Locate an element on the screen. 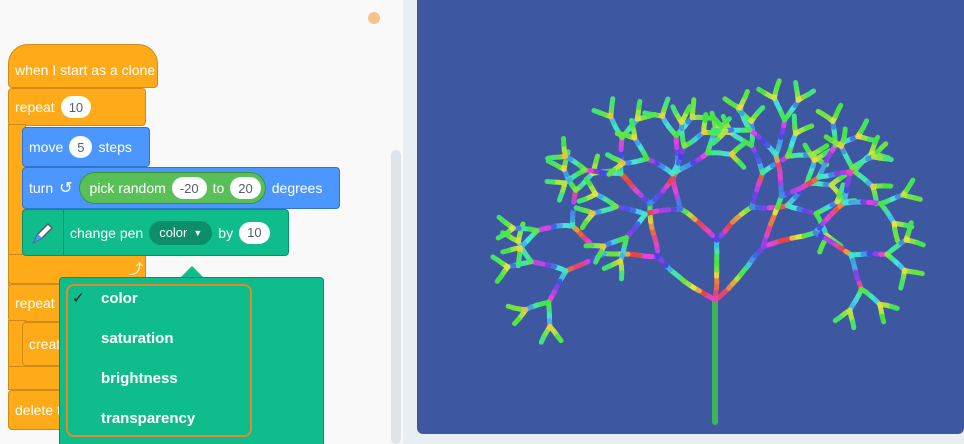 Image resolution: width=964 pixels, height=444 pixels. drag-handle-dot is located at coordinates (374, 18).